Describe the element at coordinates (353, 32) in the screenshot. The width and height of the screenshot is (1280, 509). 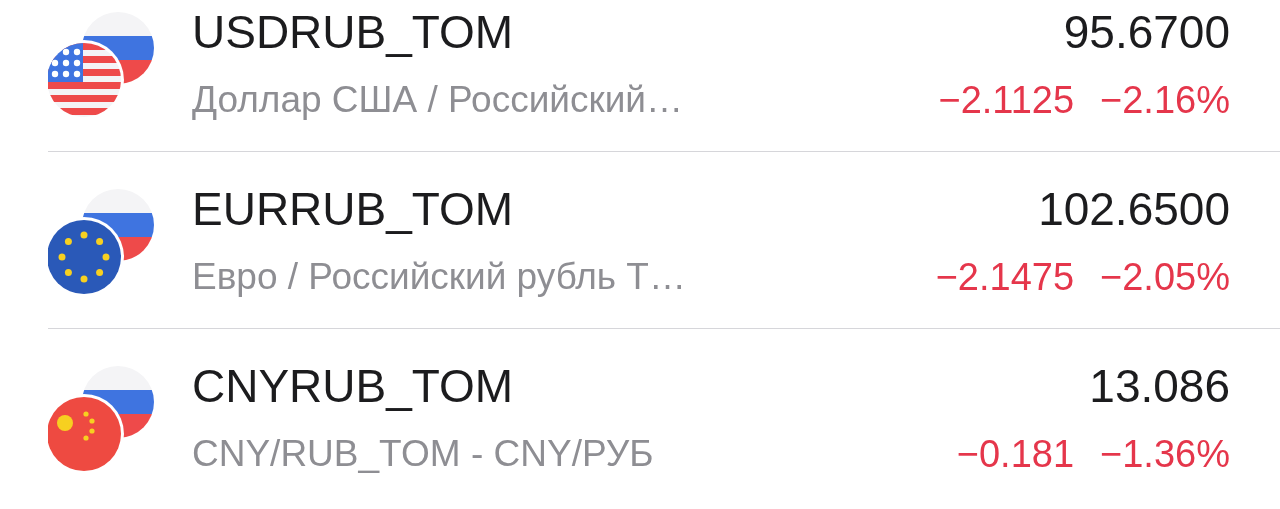
I see `ticker: USDRUB_TOM` at that location.